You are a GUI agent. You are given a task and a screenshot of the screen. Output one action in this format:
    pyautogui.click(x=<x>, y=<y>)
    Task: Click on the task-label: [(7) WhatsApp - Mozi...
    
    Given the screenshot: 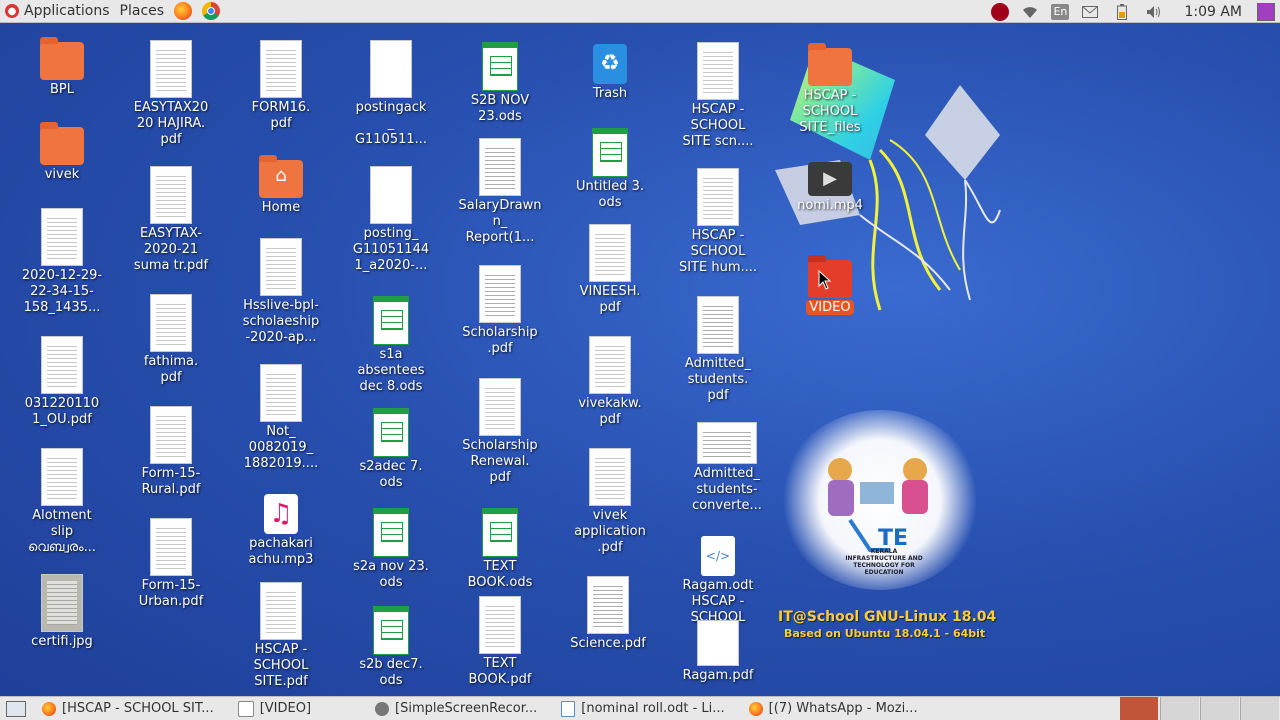 What is the action you would take?
    pyautogui.click(x=843, y=708)
    